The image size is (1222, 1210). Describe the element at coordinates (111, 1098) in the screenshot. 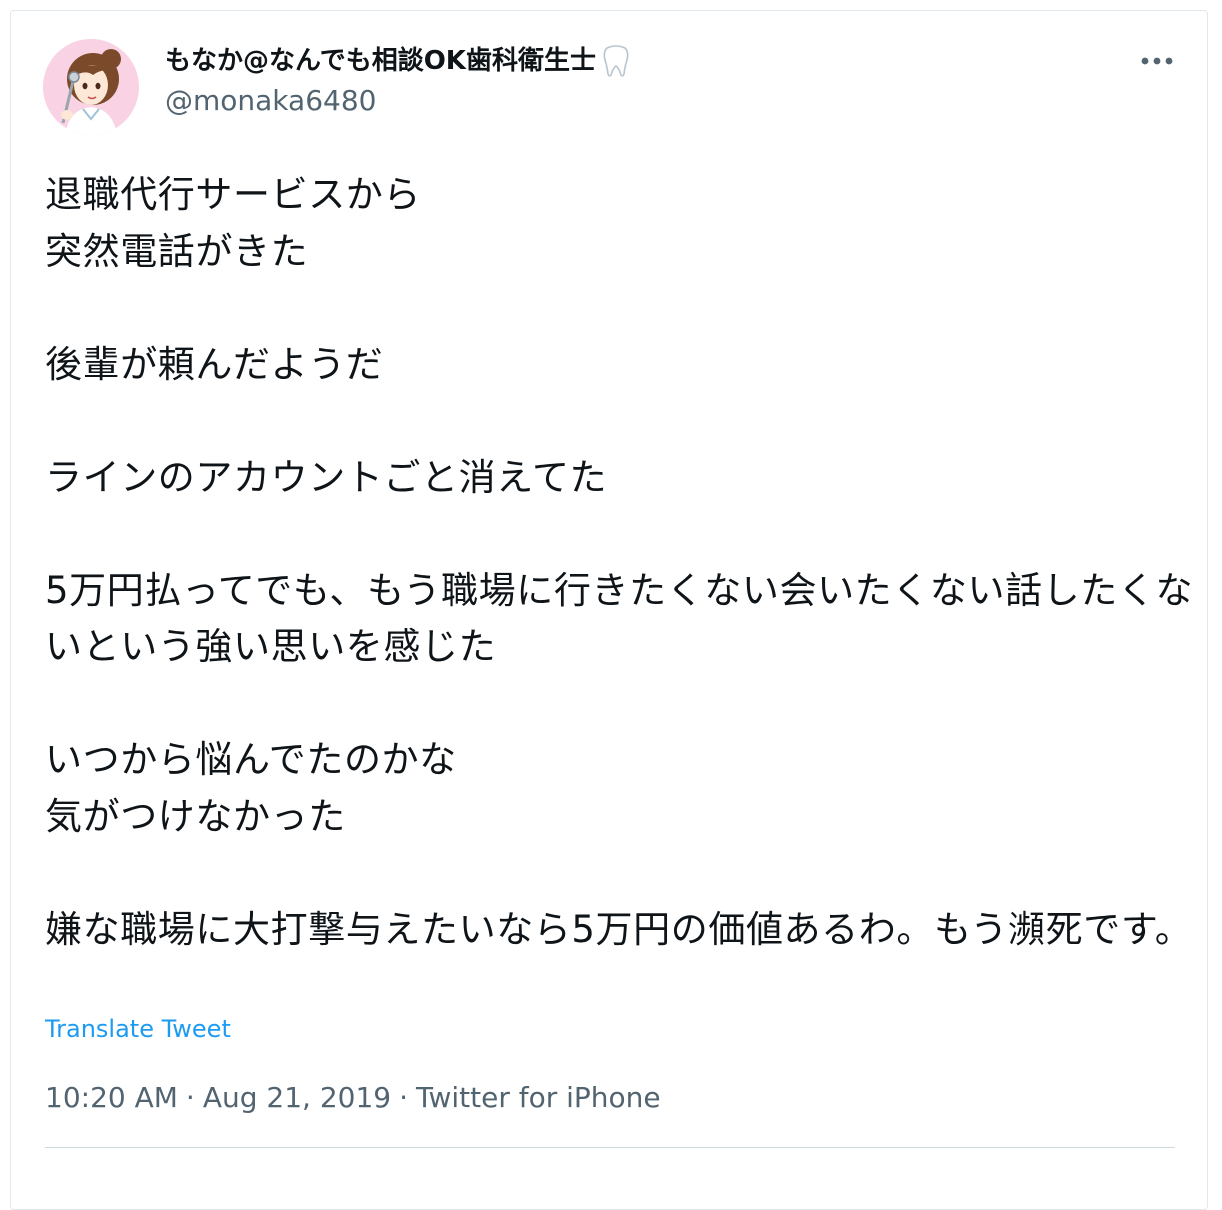

I see `tweet-time: 10:20 AM` at that location.